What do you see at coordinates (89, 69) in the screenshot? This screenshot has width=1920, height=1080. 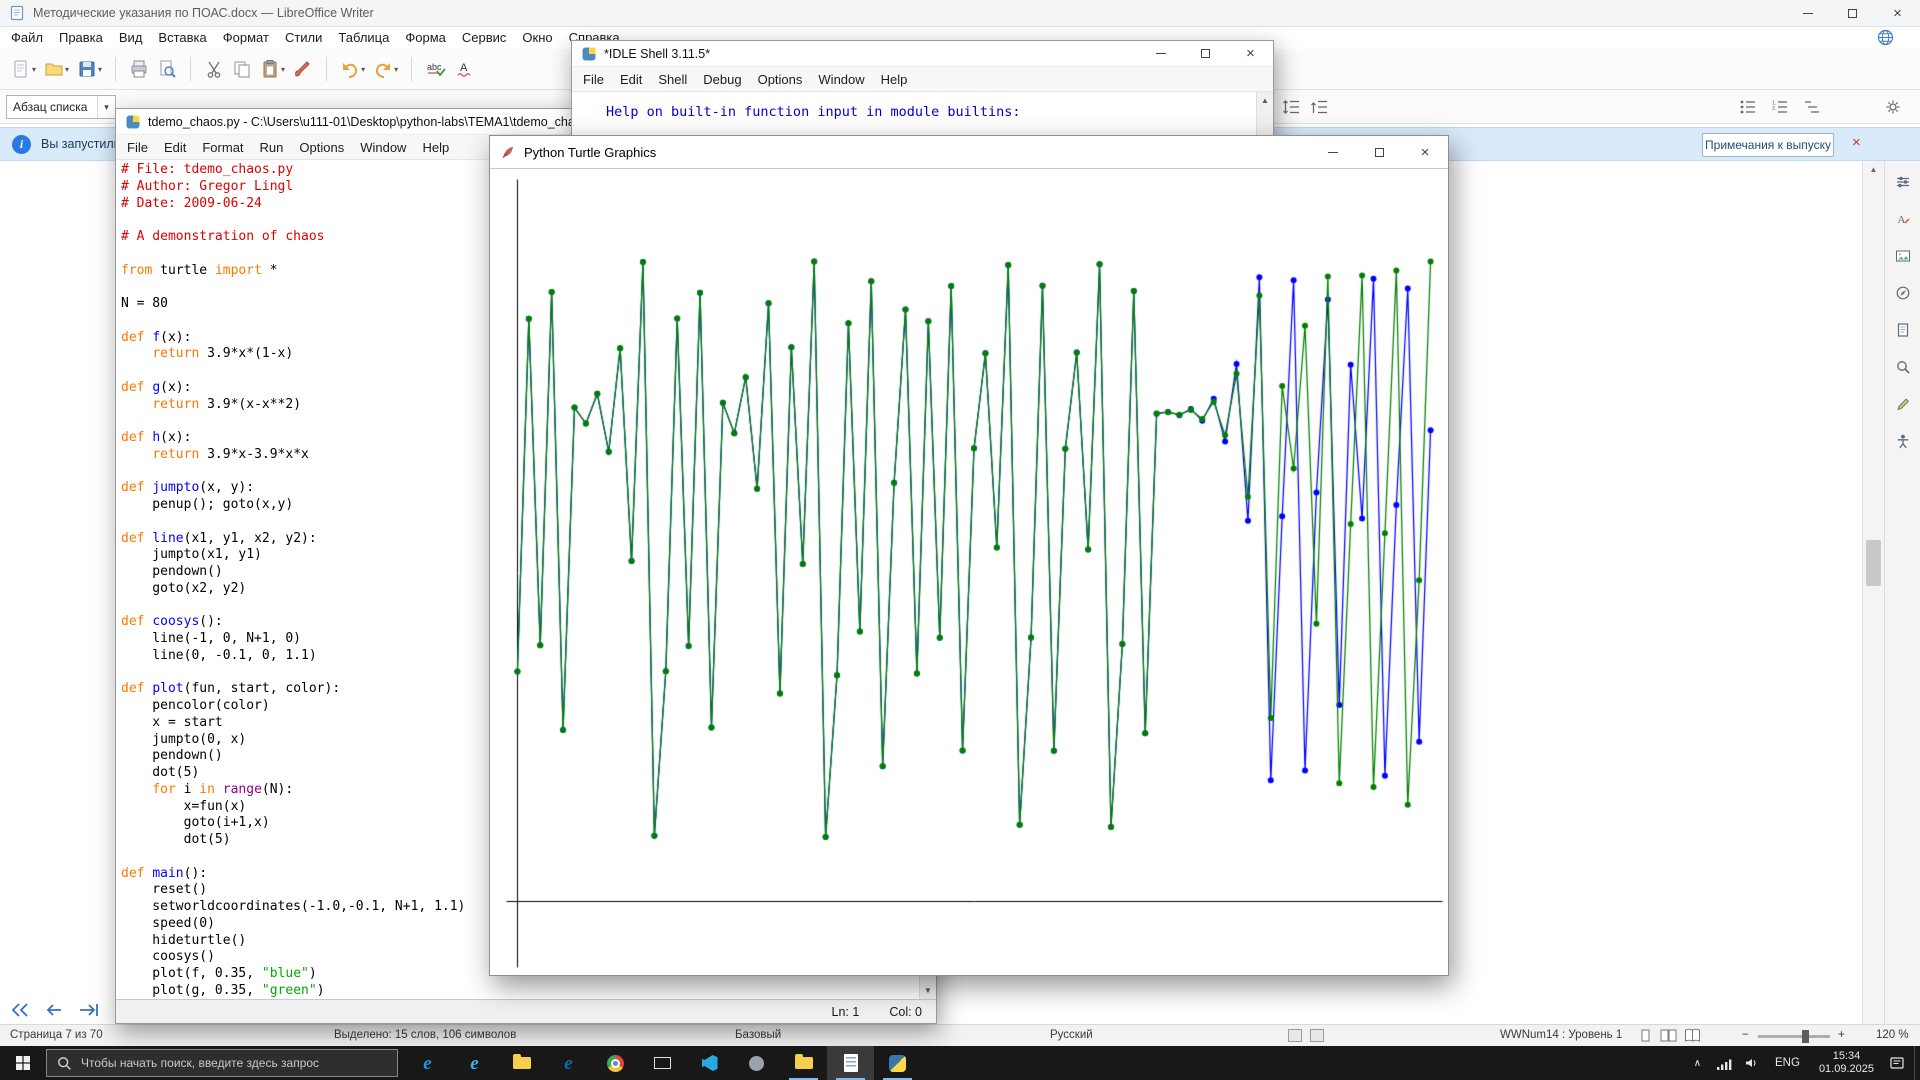 I see `save-button: ▾` at bounding box center [89, 69].